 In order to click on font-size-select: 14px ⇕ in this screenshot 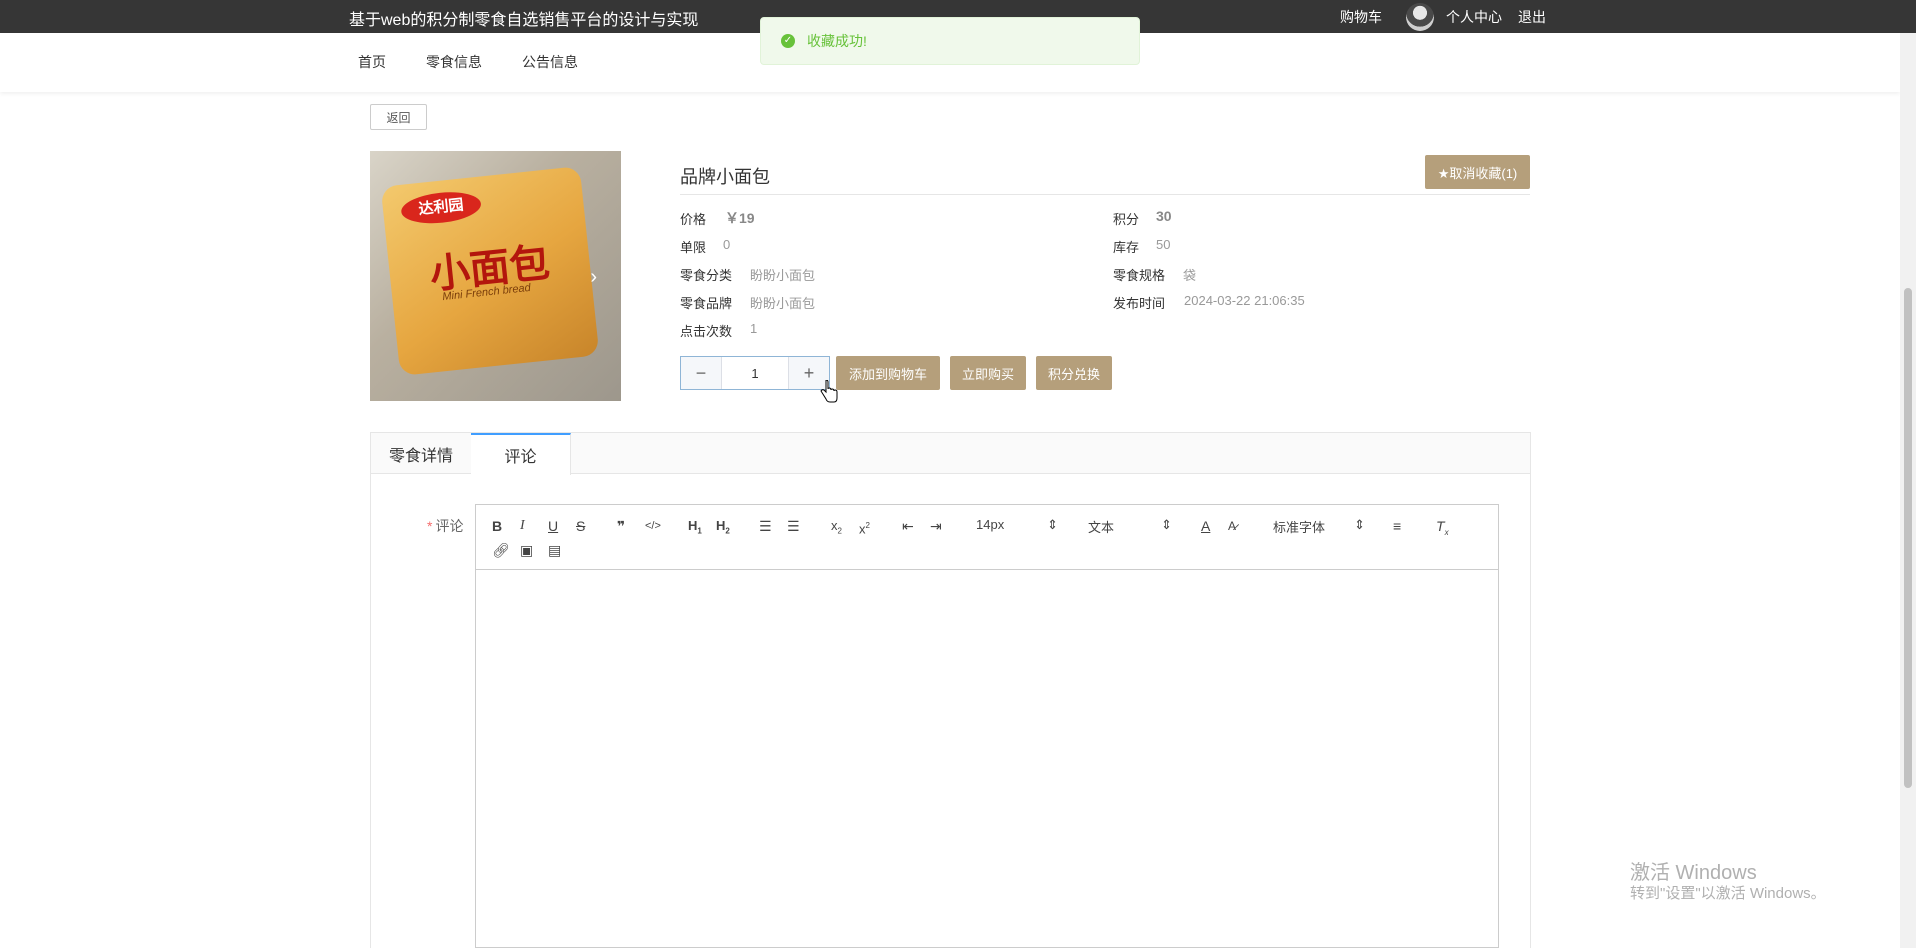, I will do `click(1017, 525)`.